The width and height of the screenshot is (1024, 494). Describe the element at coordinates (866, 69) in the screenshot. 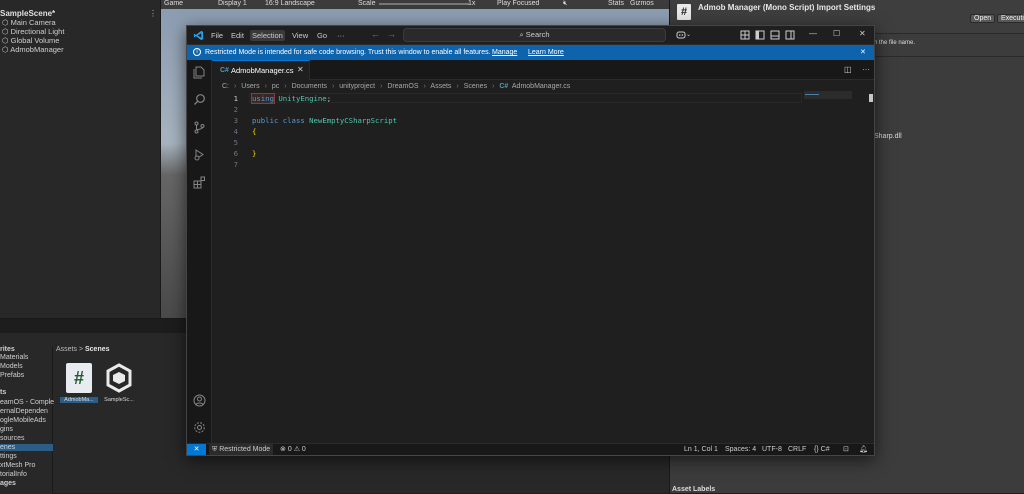

I see `more-actions-icon: ···` at that location.